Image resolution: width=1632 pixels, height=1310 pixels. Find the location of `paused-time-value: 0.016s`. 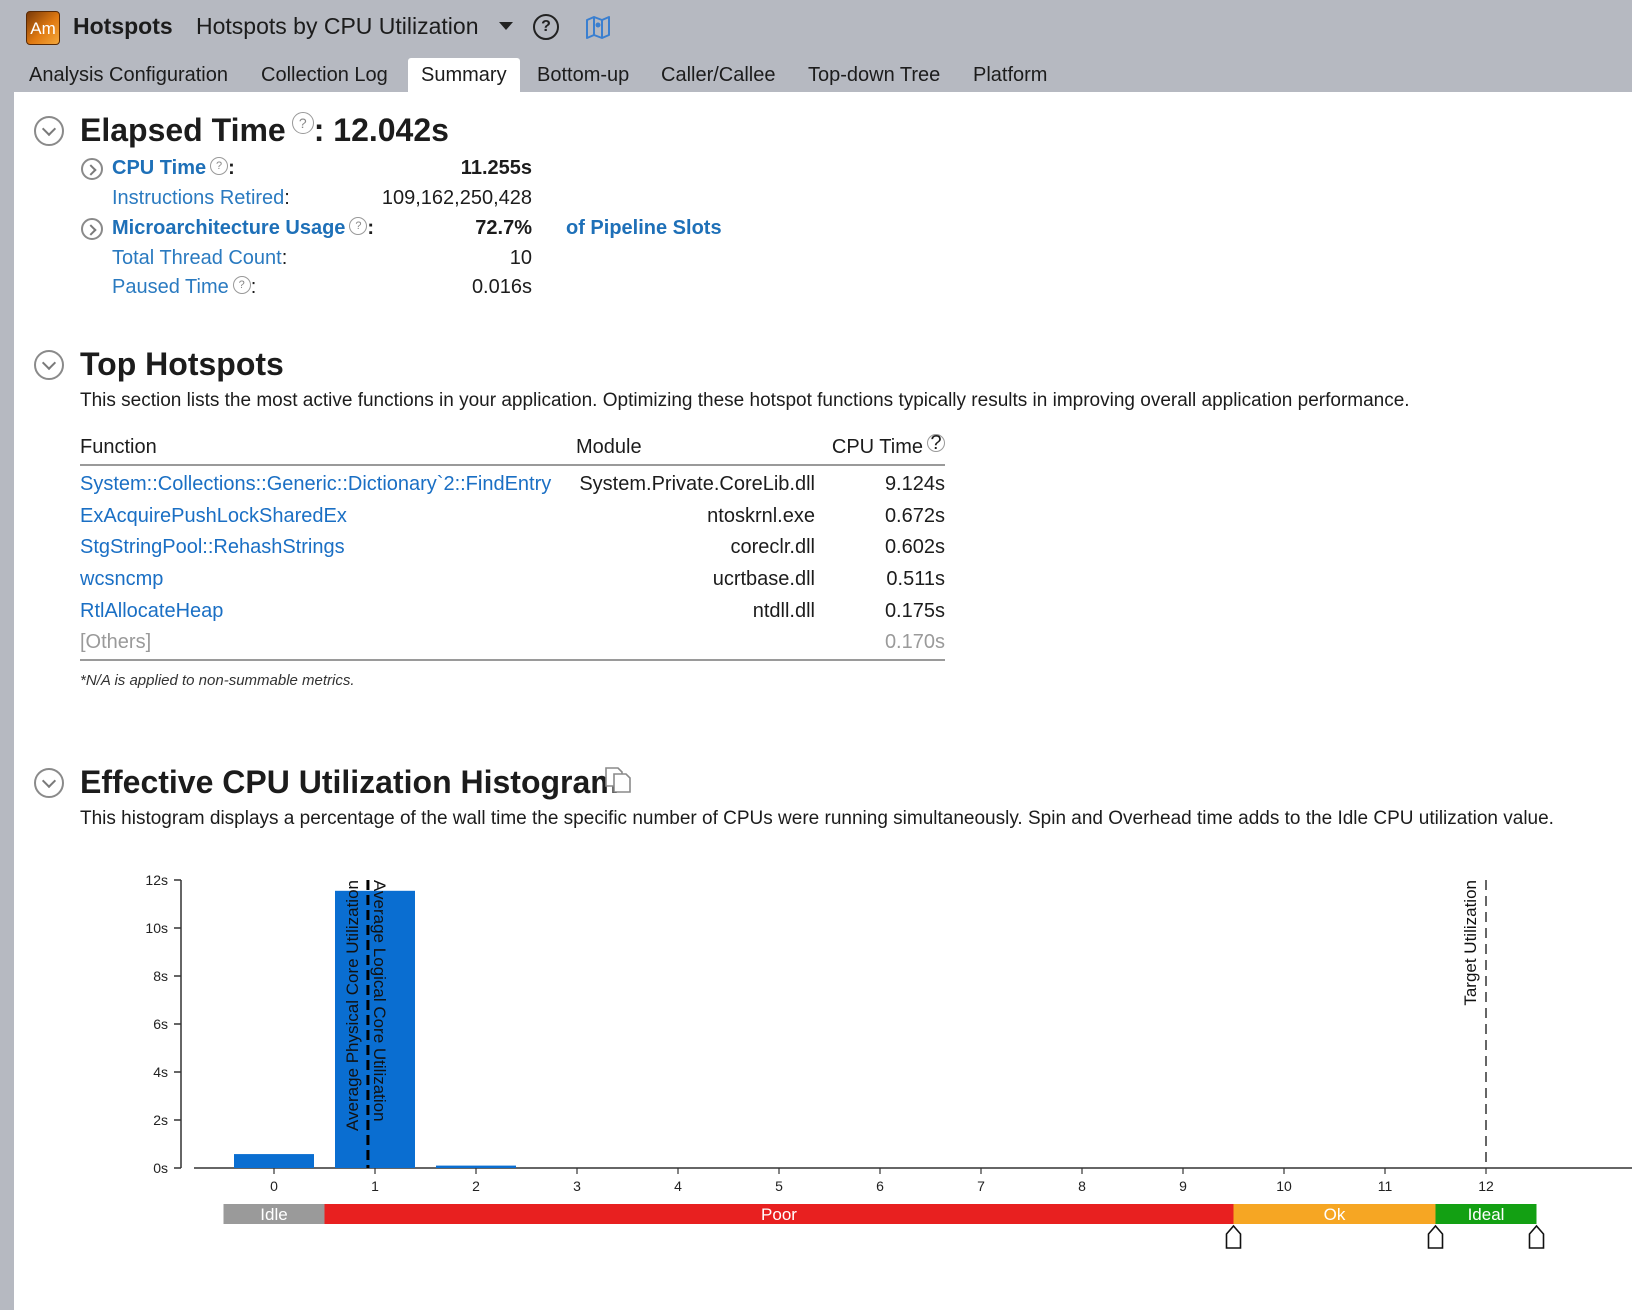

paused-time-value: 0.016s is located at coordinates (501, 287).